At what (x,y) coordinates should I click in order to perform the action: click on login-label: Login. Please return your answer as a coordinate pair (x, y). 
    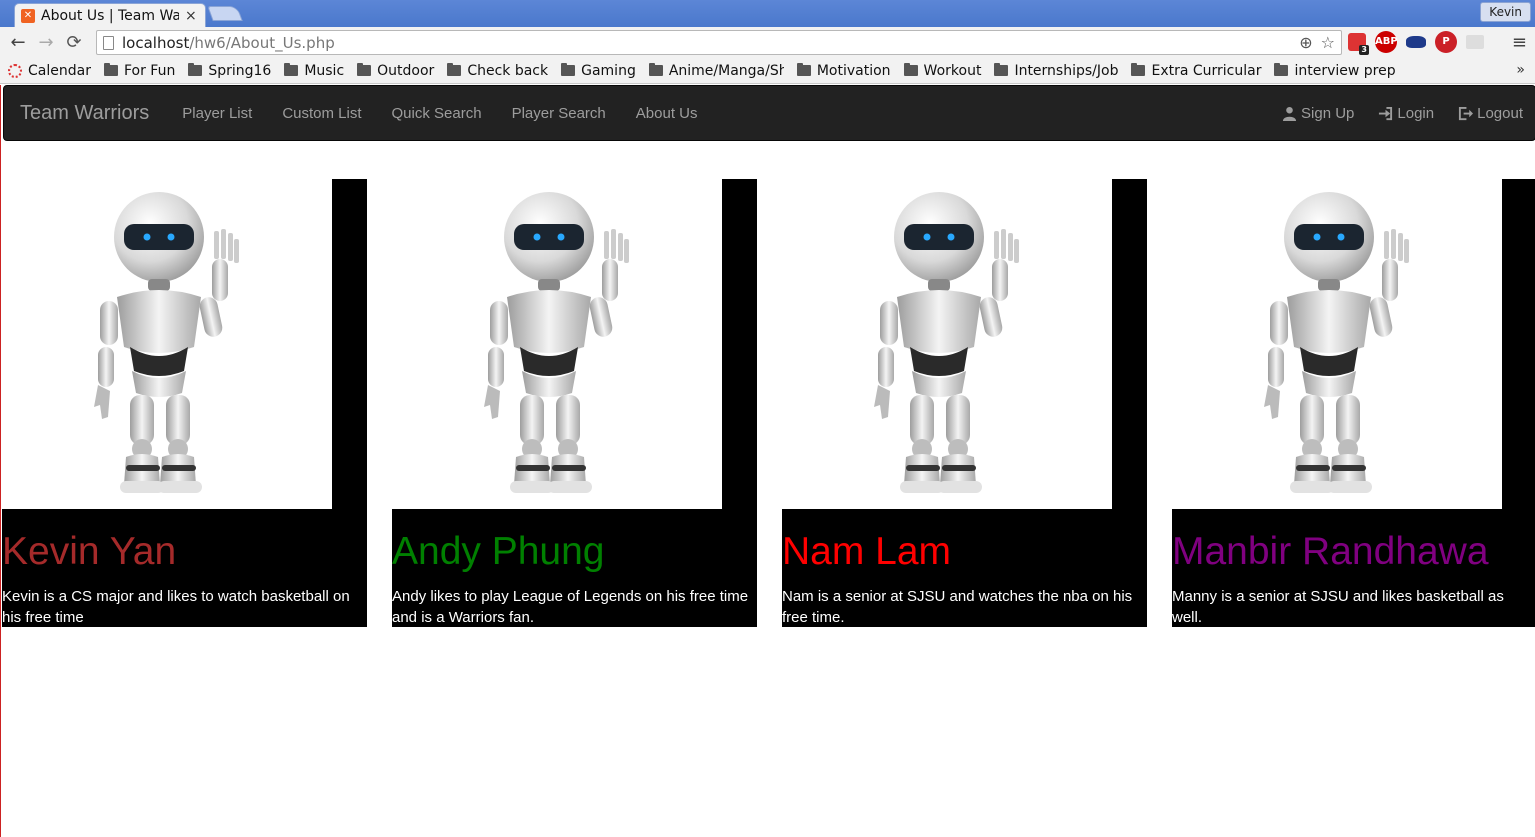
    Looking at the image, I should click on (1416, 113).